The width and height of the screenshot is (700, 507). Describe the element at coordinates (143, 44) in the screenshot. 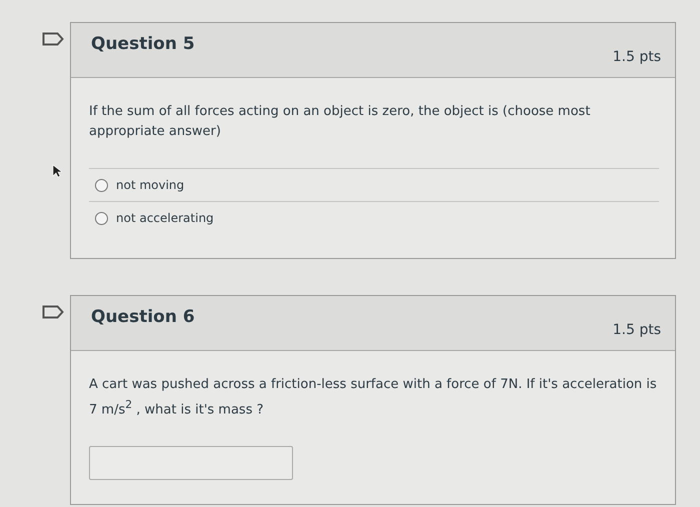

I see `question-title: Question 5` at that location.